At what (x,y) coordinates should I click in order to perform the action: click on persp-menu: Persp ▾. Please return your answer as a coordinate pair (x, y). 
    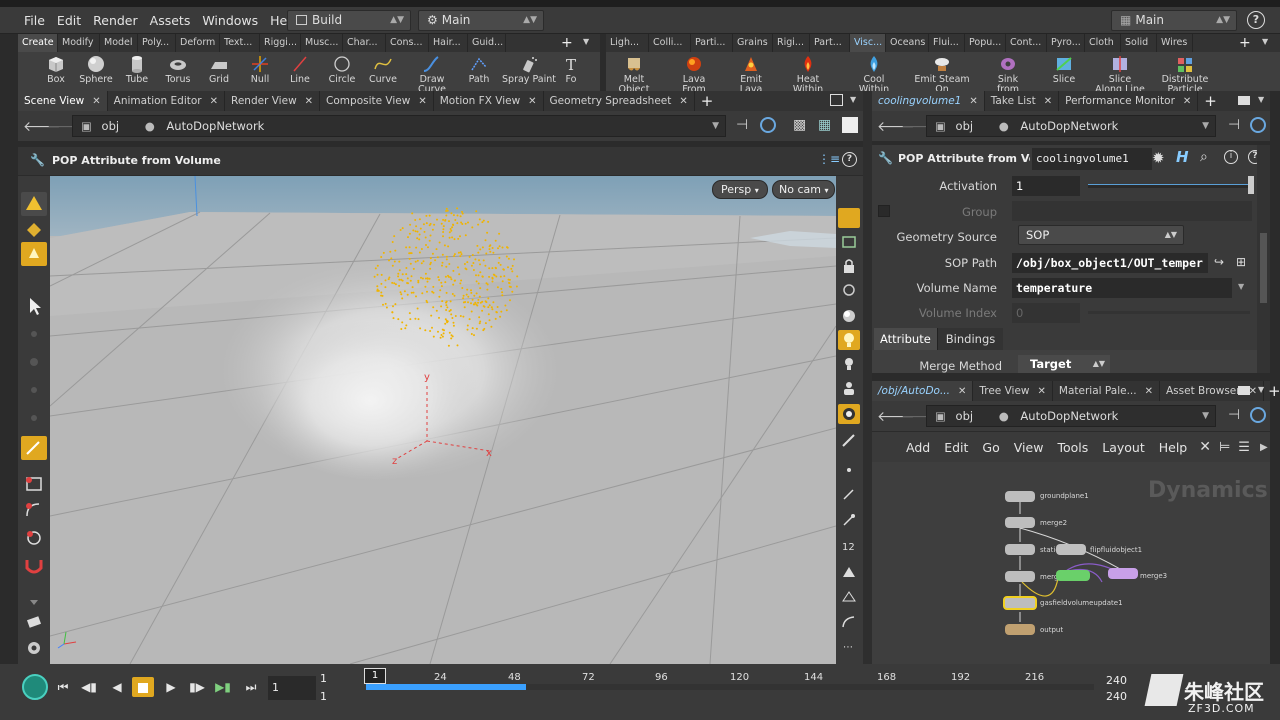
    Looking at the image, I should click on (740, 189).